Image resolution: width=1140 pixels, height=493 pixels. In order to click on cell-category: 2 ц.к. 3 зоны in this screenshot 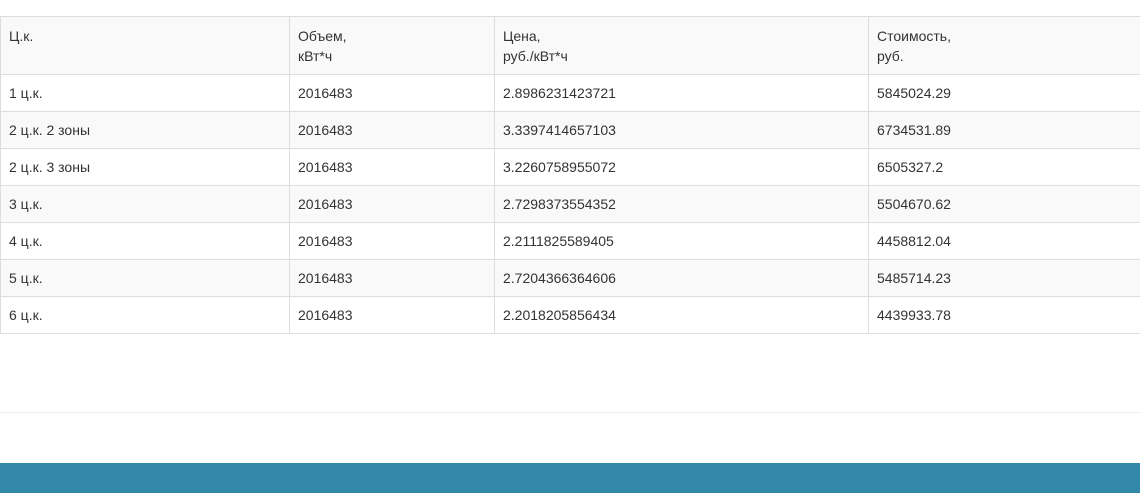, I will do `click(145, 167)`.